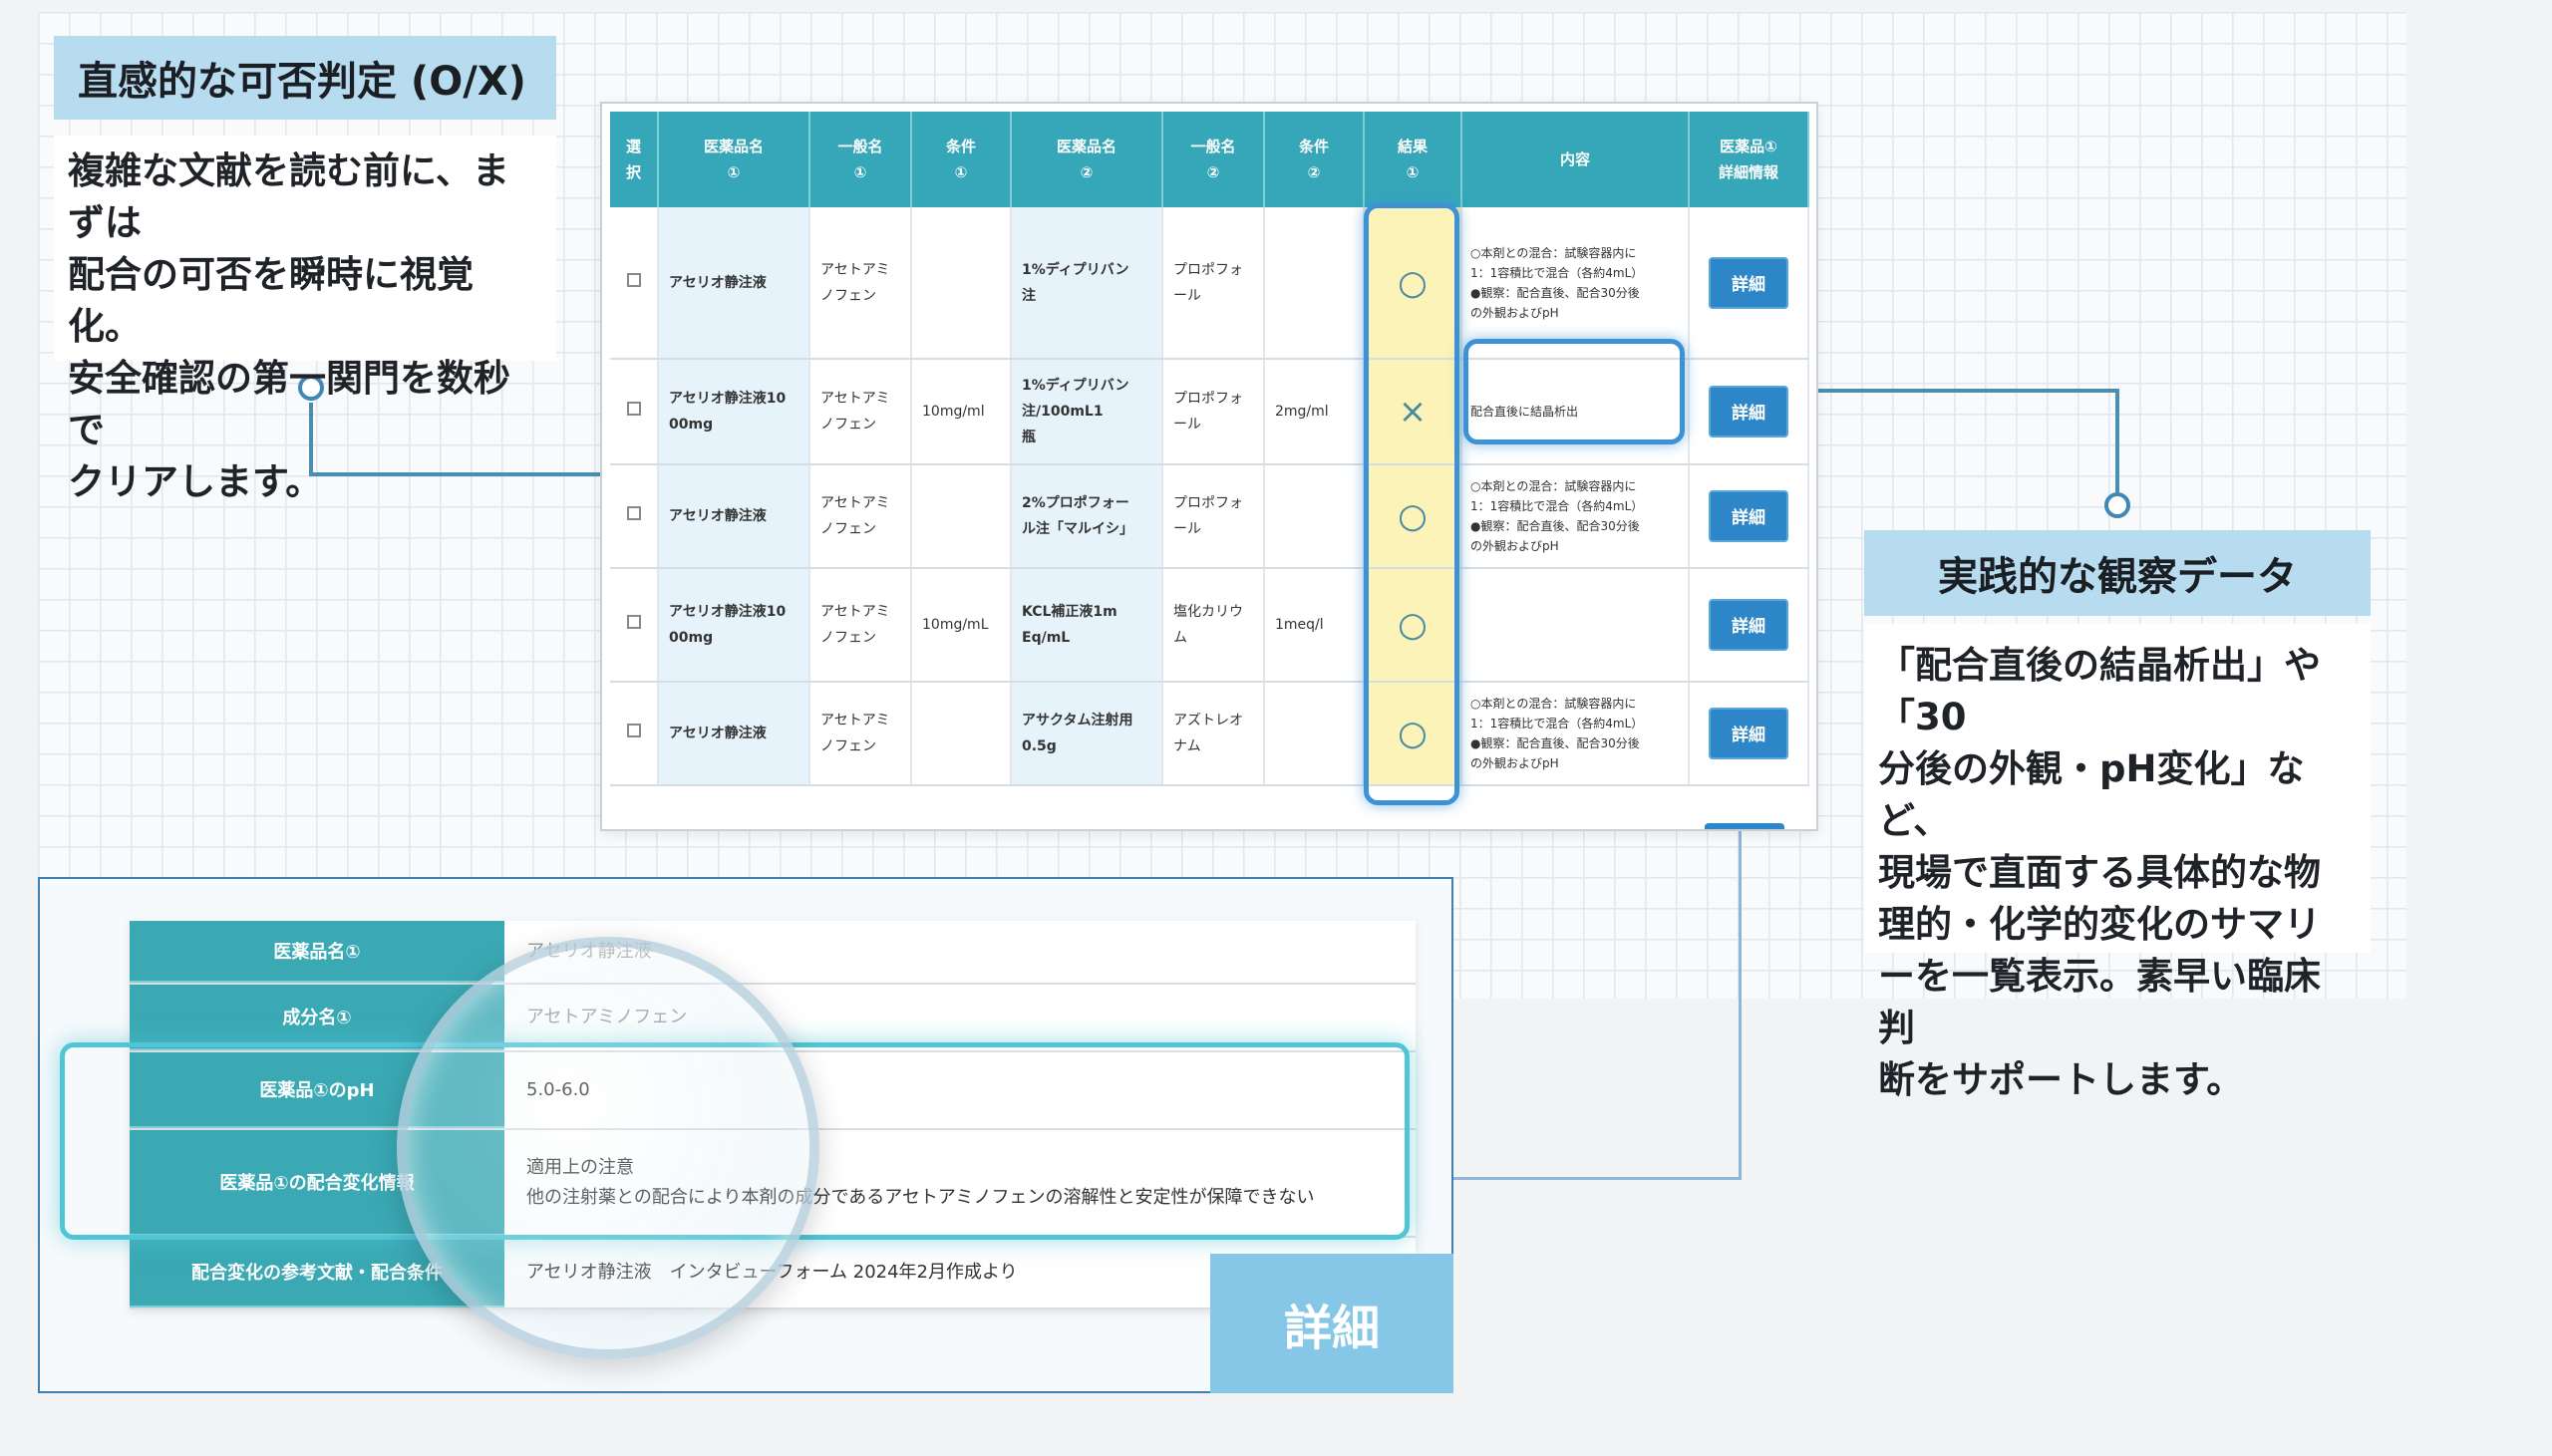 This screenshot has width=2552, height=1456. Describe the element at coordinates (1413, 159) in the screenshot. I see `column-header: 結果 ①` at that location.